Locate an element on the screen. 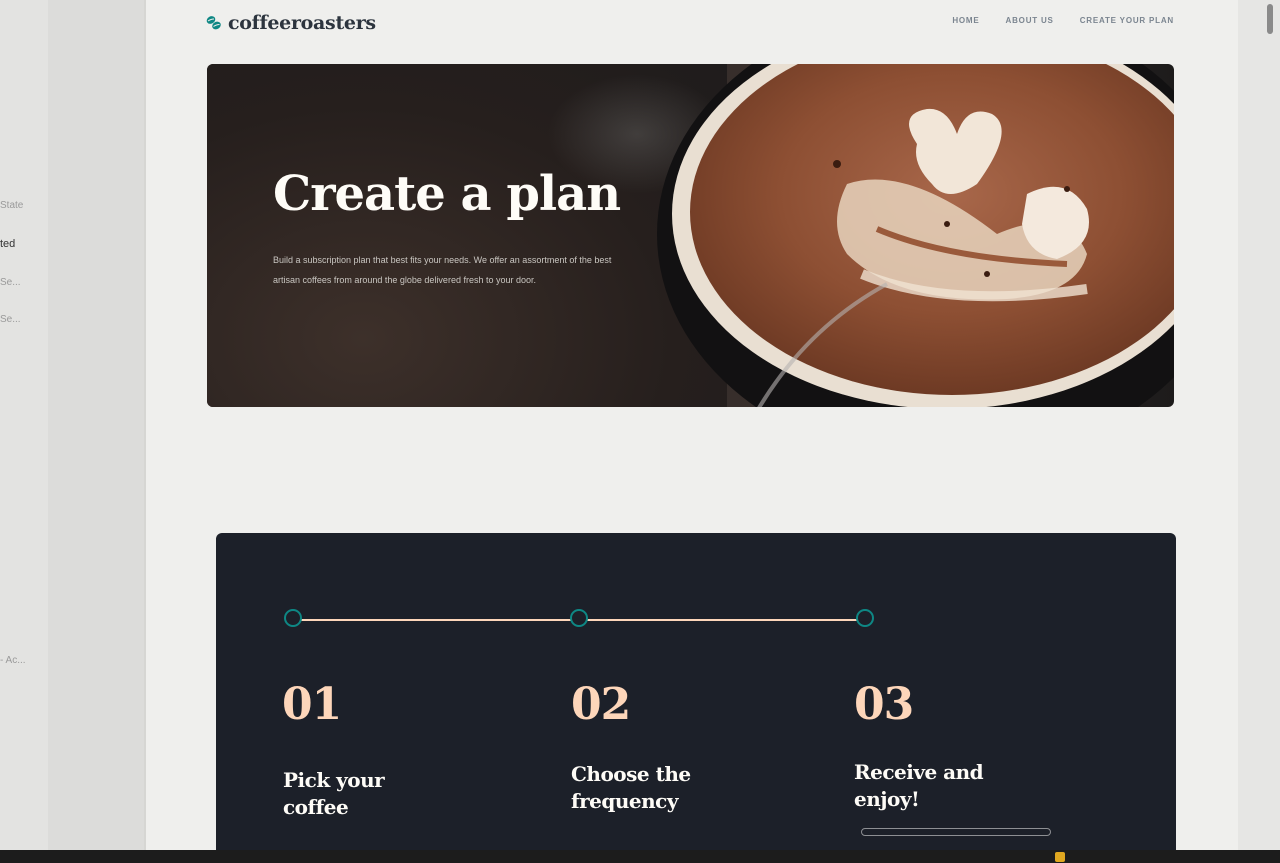  page-gutter-right is located at coordinates (1259, 425).